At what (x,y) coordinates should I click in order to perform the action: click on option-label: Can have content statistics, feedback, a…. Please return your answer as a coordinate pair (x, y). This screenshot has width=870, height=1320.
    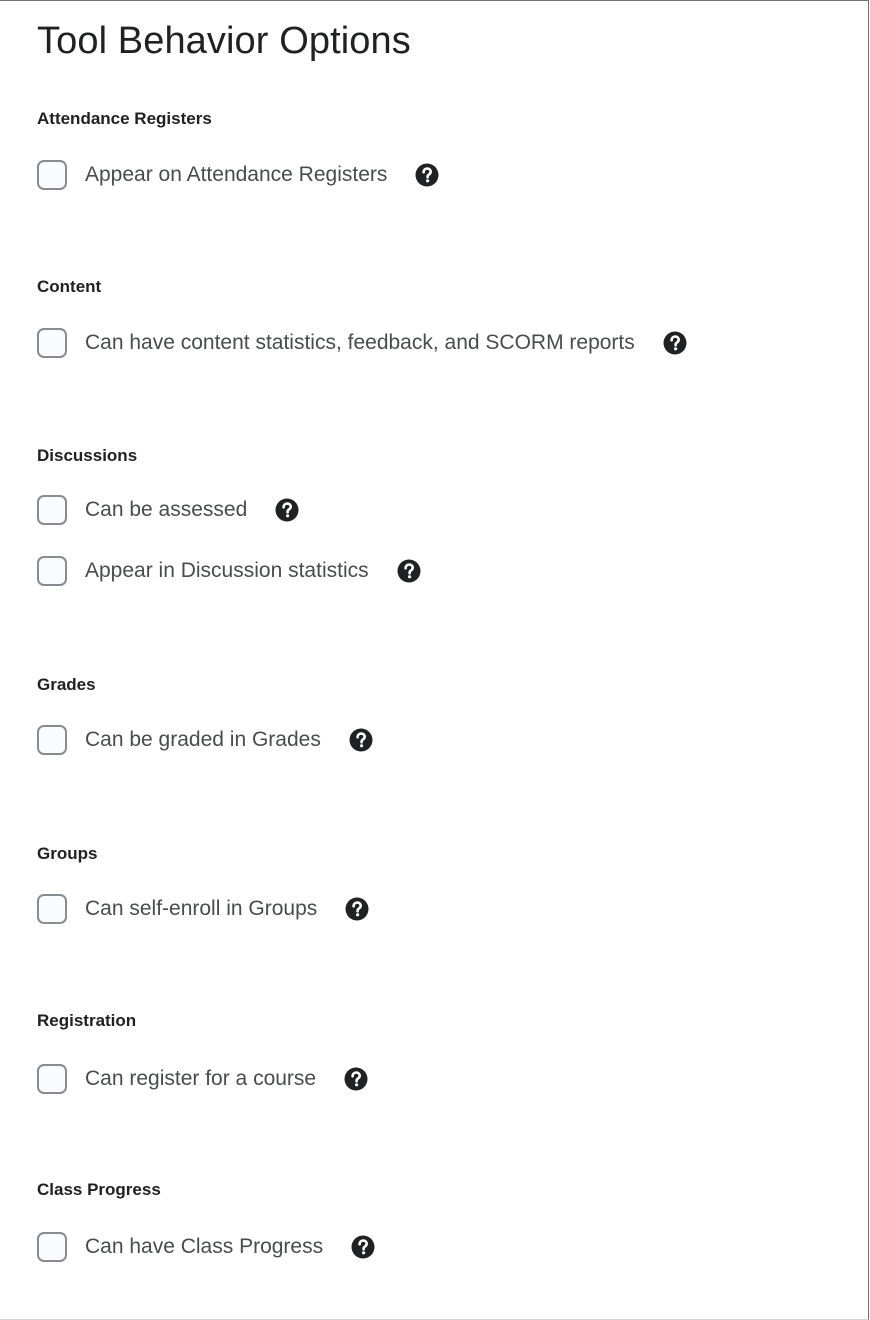
    Looking at the image, I should click on (360, 342).